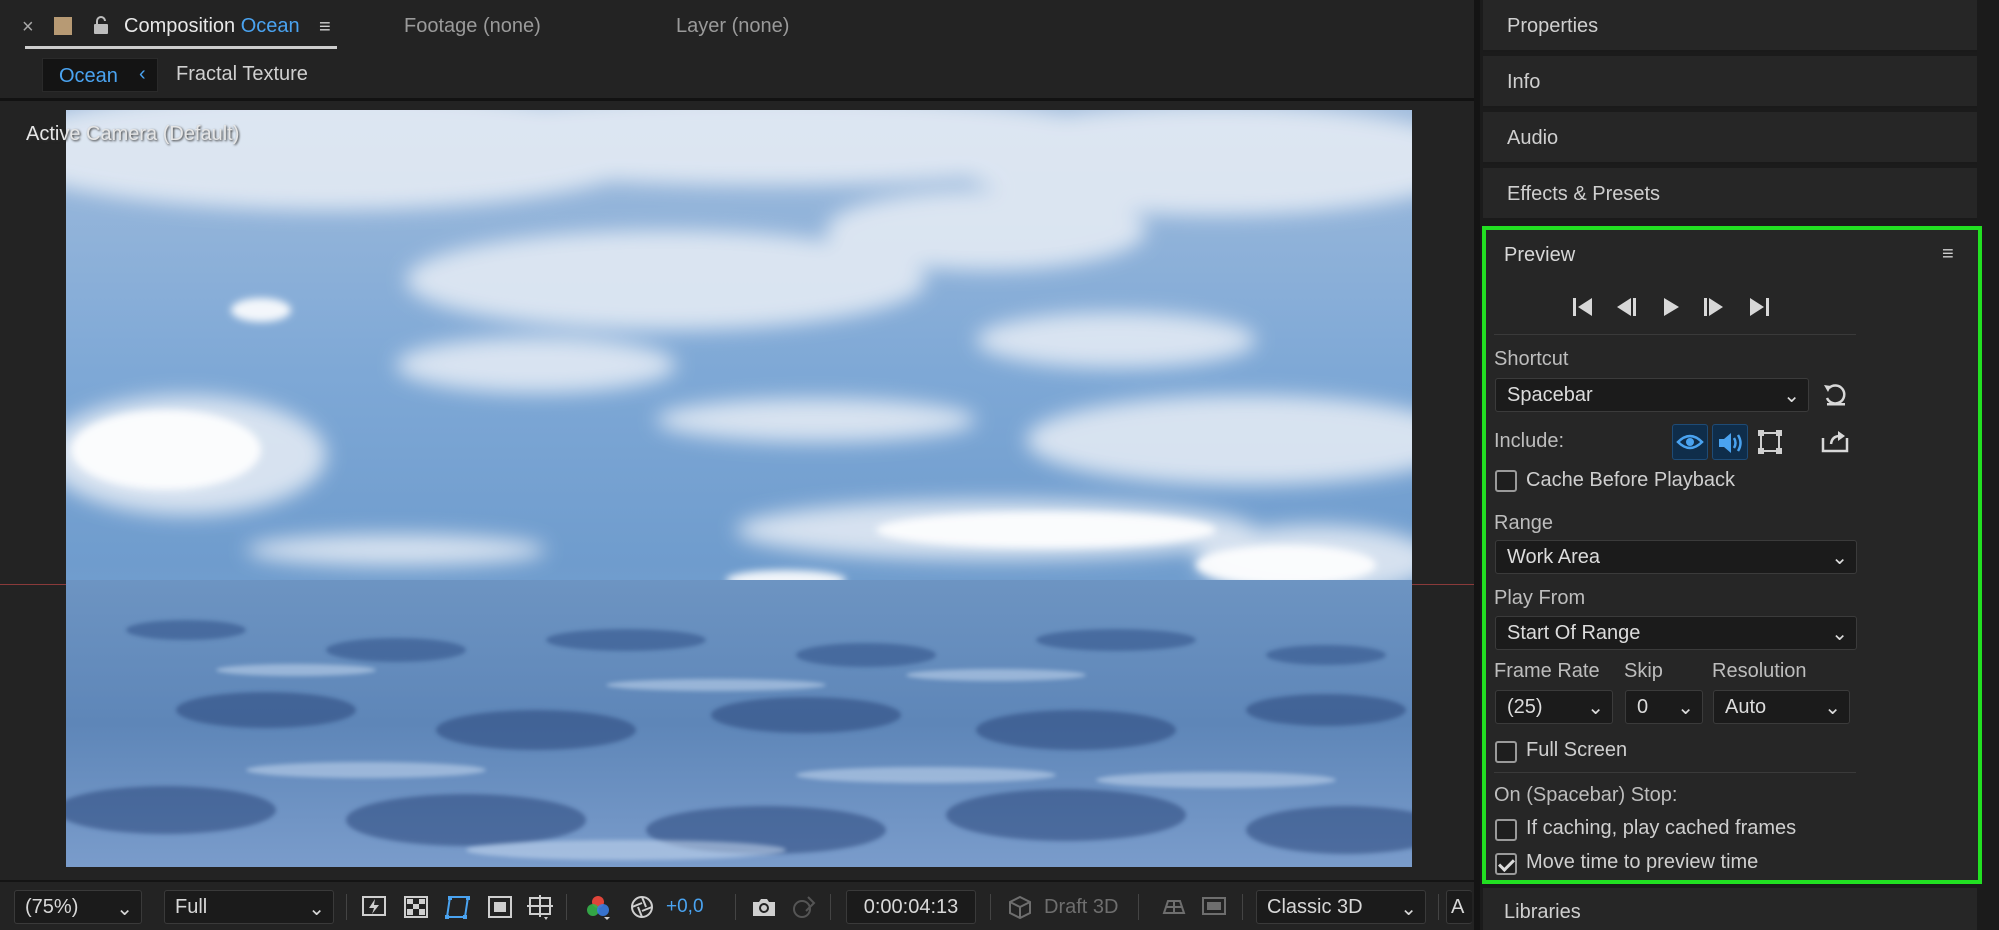  Describe the element at coordinates (52, 907) in the screenshot. I see `magnification-value: (75%)` at that location.